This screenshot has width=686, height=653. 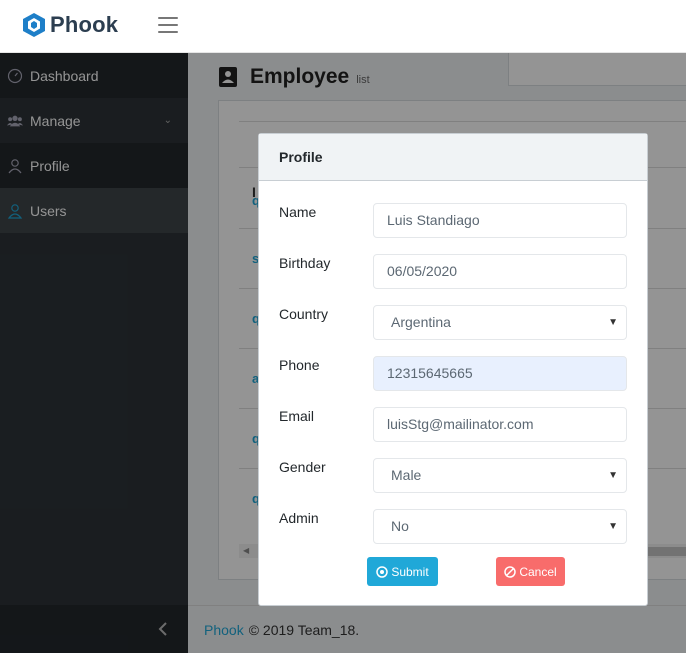 I want to click on birthday-input: 06/05/2020, so click(x=500, y=271).